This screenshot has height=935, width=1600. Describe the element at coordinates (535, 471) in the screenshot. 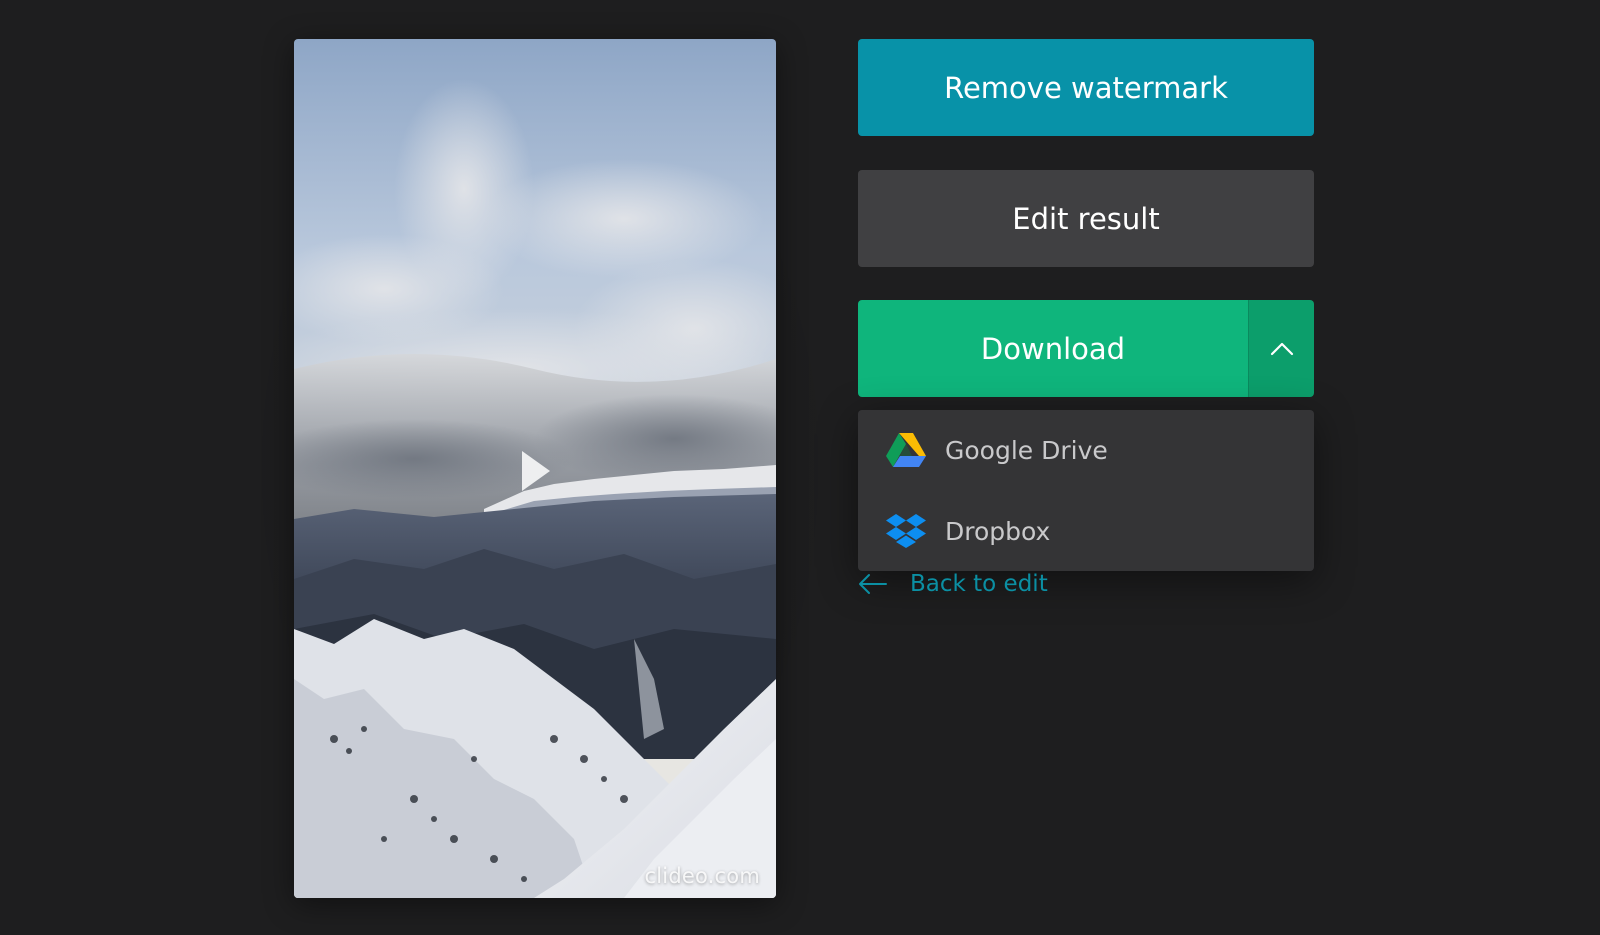

I see `play-icon` at that location.